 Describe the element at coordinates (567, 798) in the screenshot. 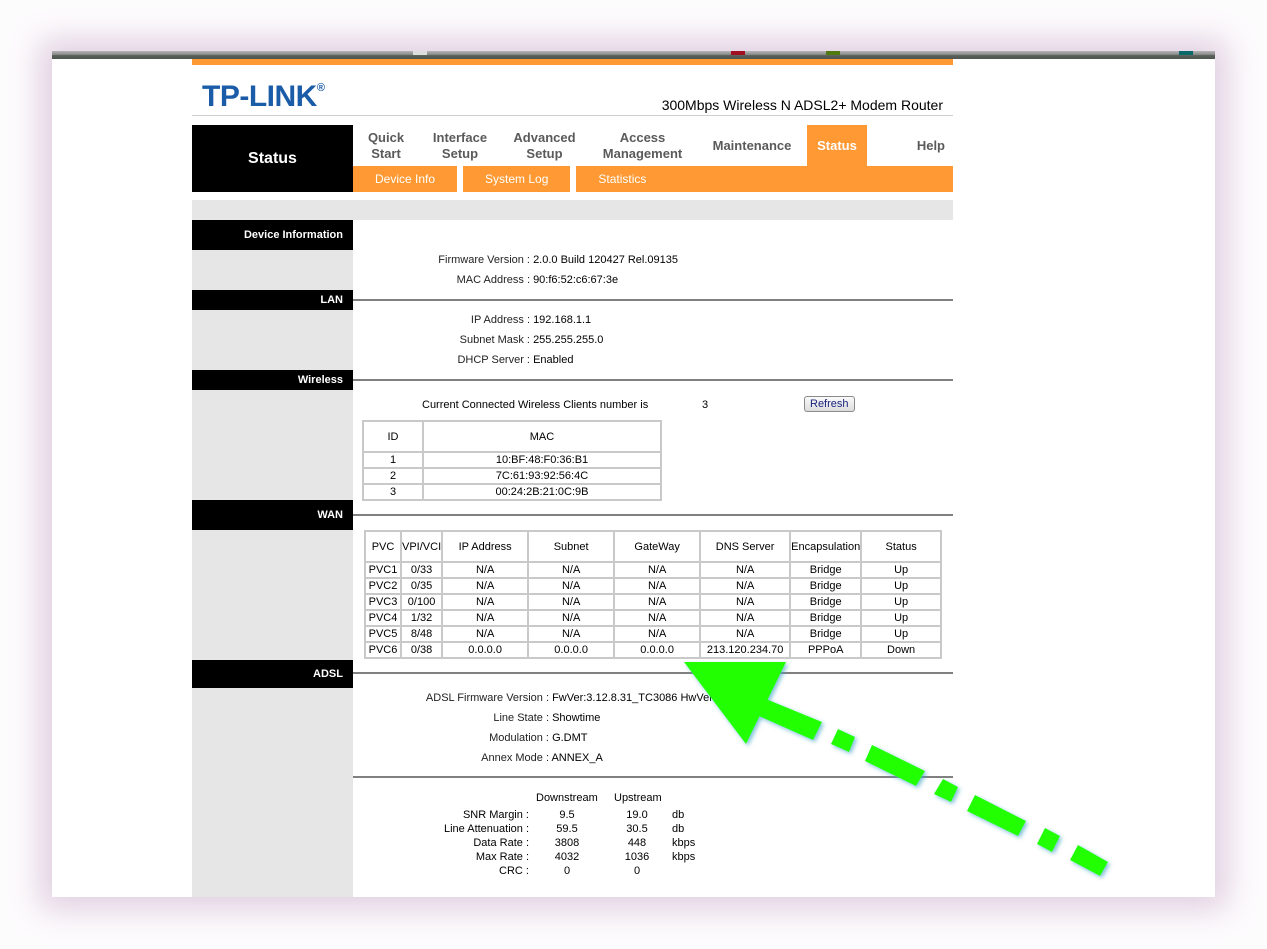

I see `stats-col-downstream: Downstream` at that location.